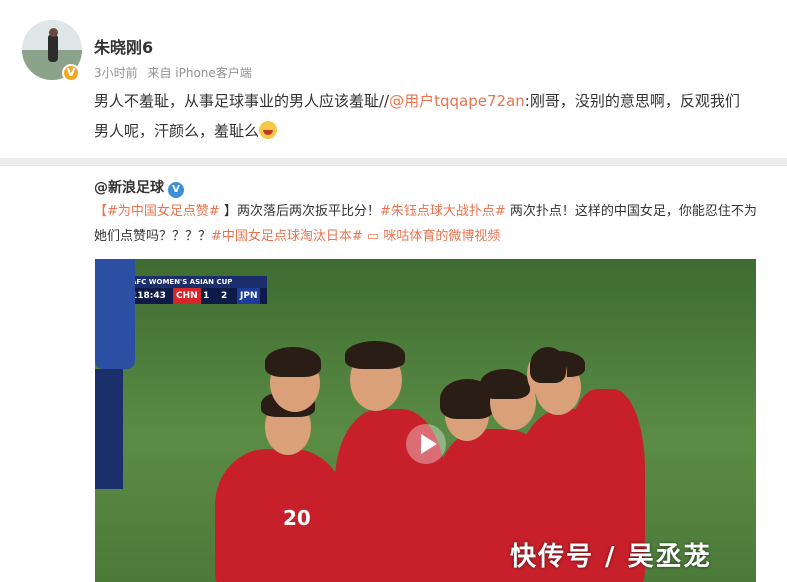 This screenshot has height=582, width=787. Describe the element at coordinates (308, 211) in the screenshot. I see `repost-text-1: 两次落后两次扳平比分！` at that location.